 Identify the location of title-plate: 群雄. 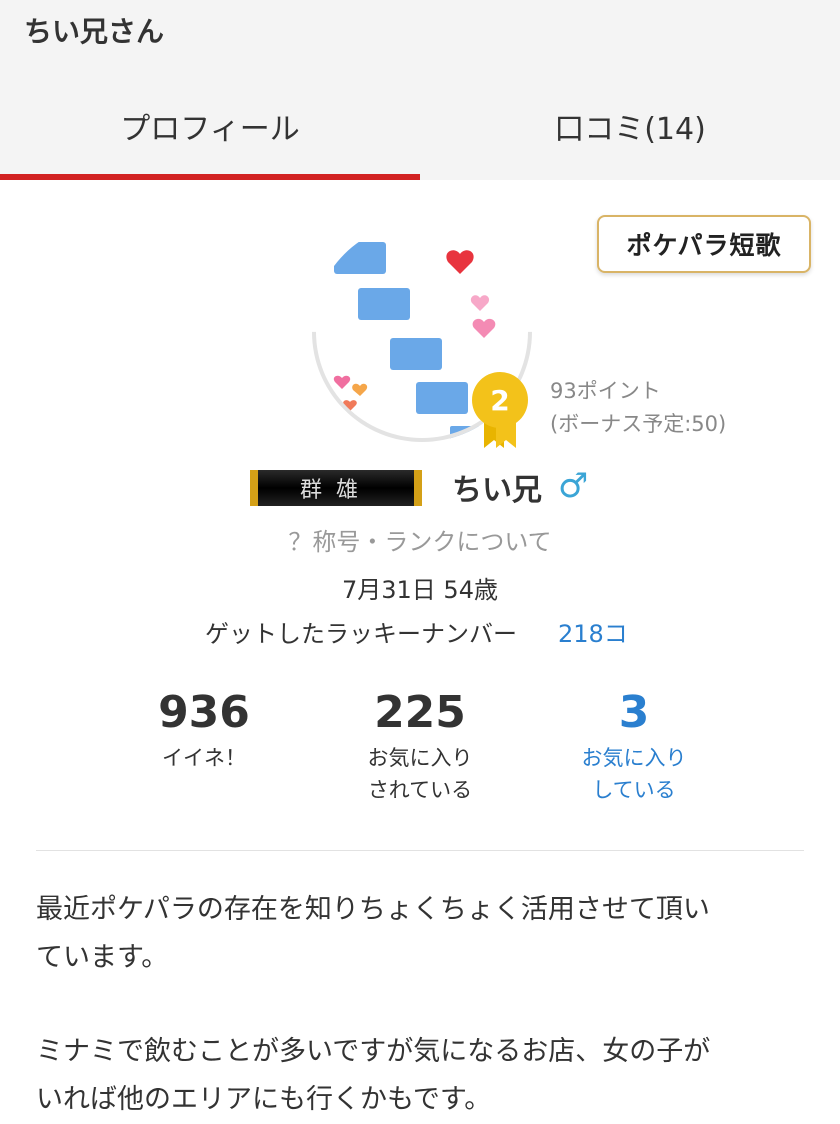
(336, 488).